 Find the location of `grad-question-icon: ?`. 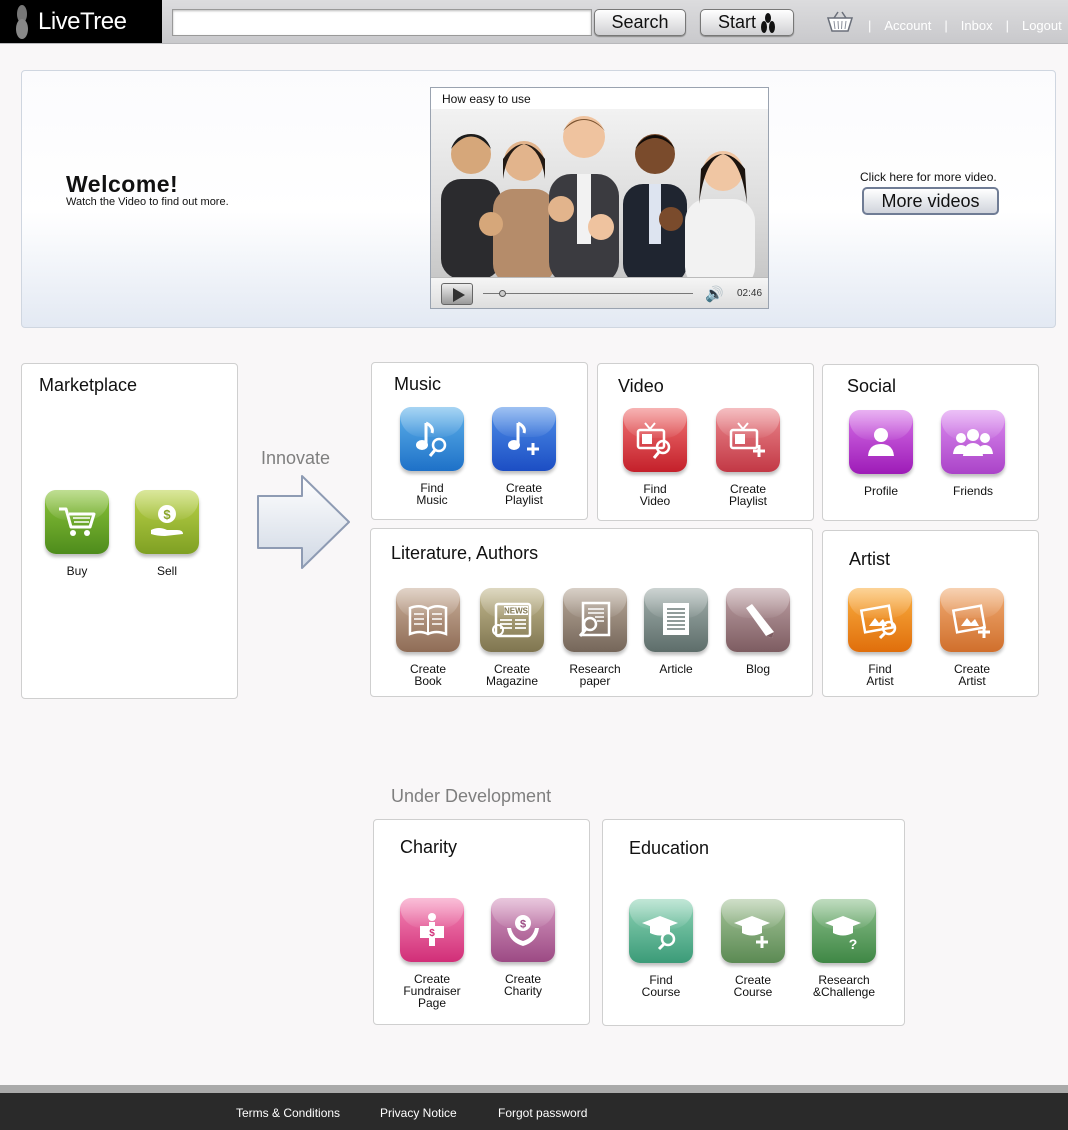

grad-question-icon: ? is located at coordinates (844, 931).